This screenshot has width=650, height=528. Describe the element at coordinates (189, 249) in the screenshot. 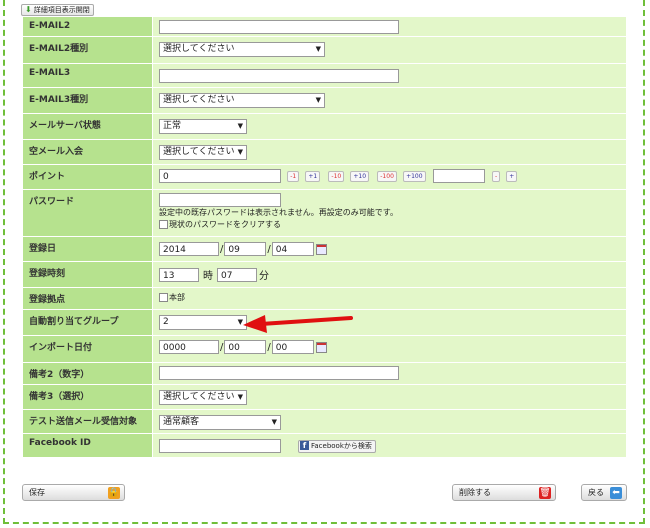

I see `reg-year-input: 2014` at that location.